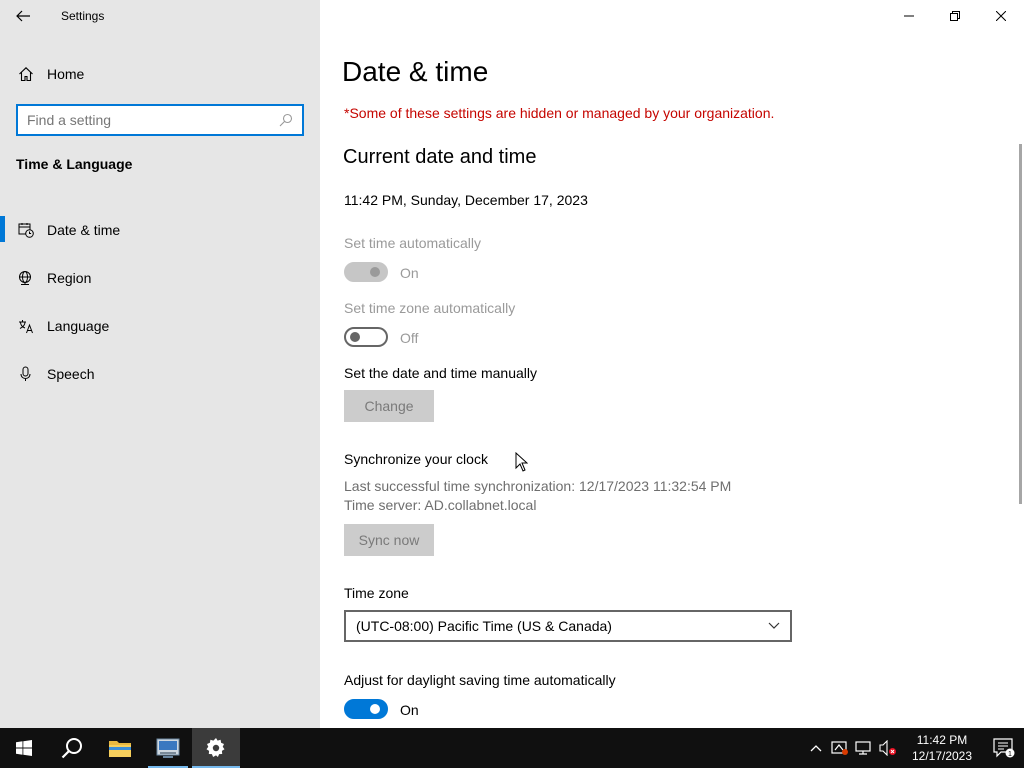 The width and height of the screenshot is (1024, 768). I want to click on sidebar-item-home: Home, so click(160, 74).